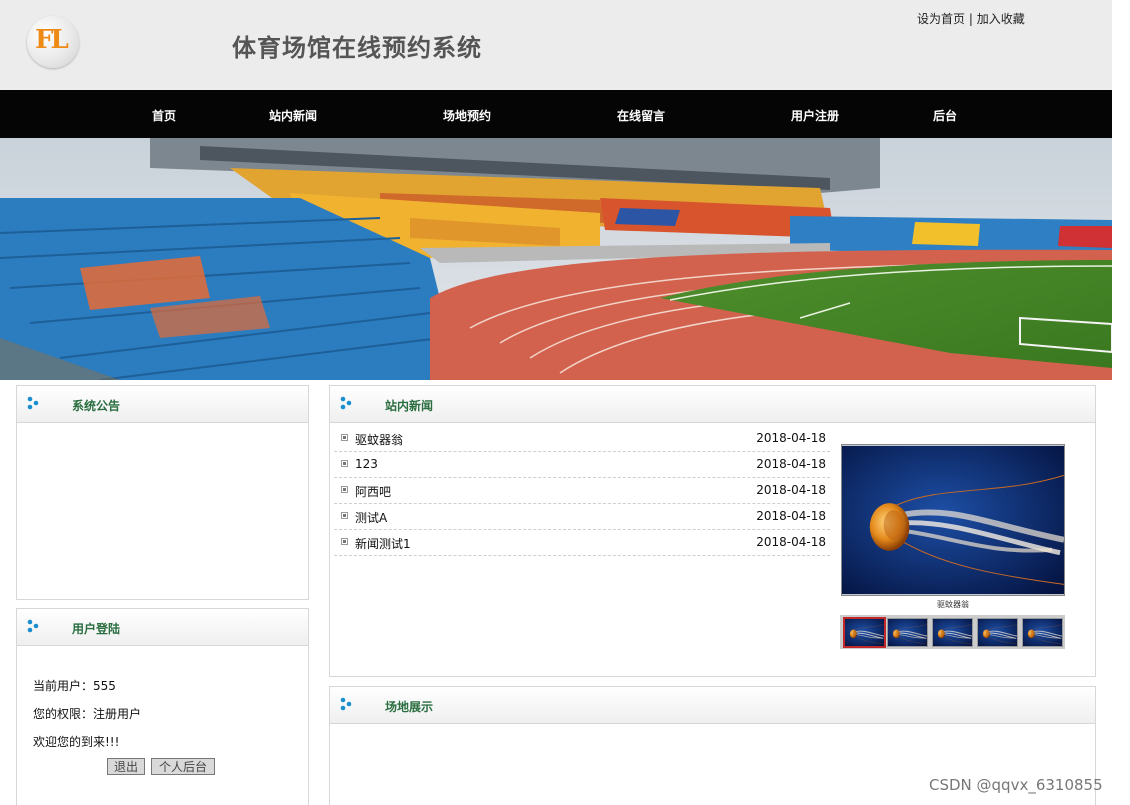  Describe the element at coordinates (164, 115) in the screenshot. I see `nav-home: 首页` at that location.